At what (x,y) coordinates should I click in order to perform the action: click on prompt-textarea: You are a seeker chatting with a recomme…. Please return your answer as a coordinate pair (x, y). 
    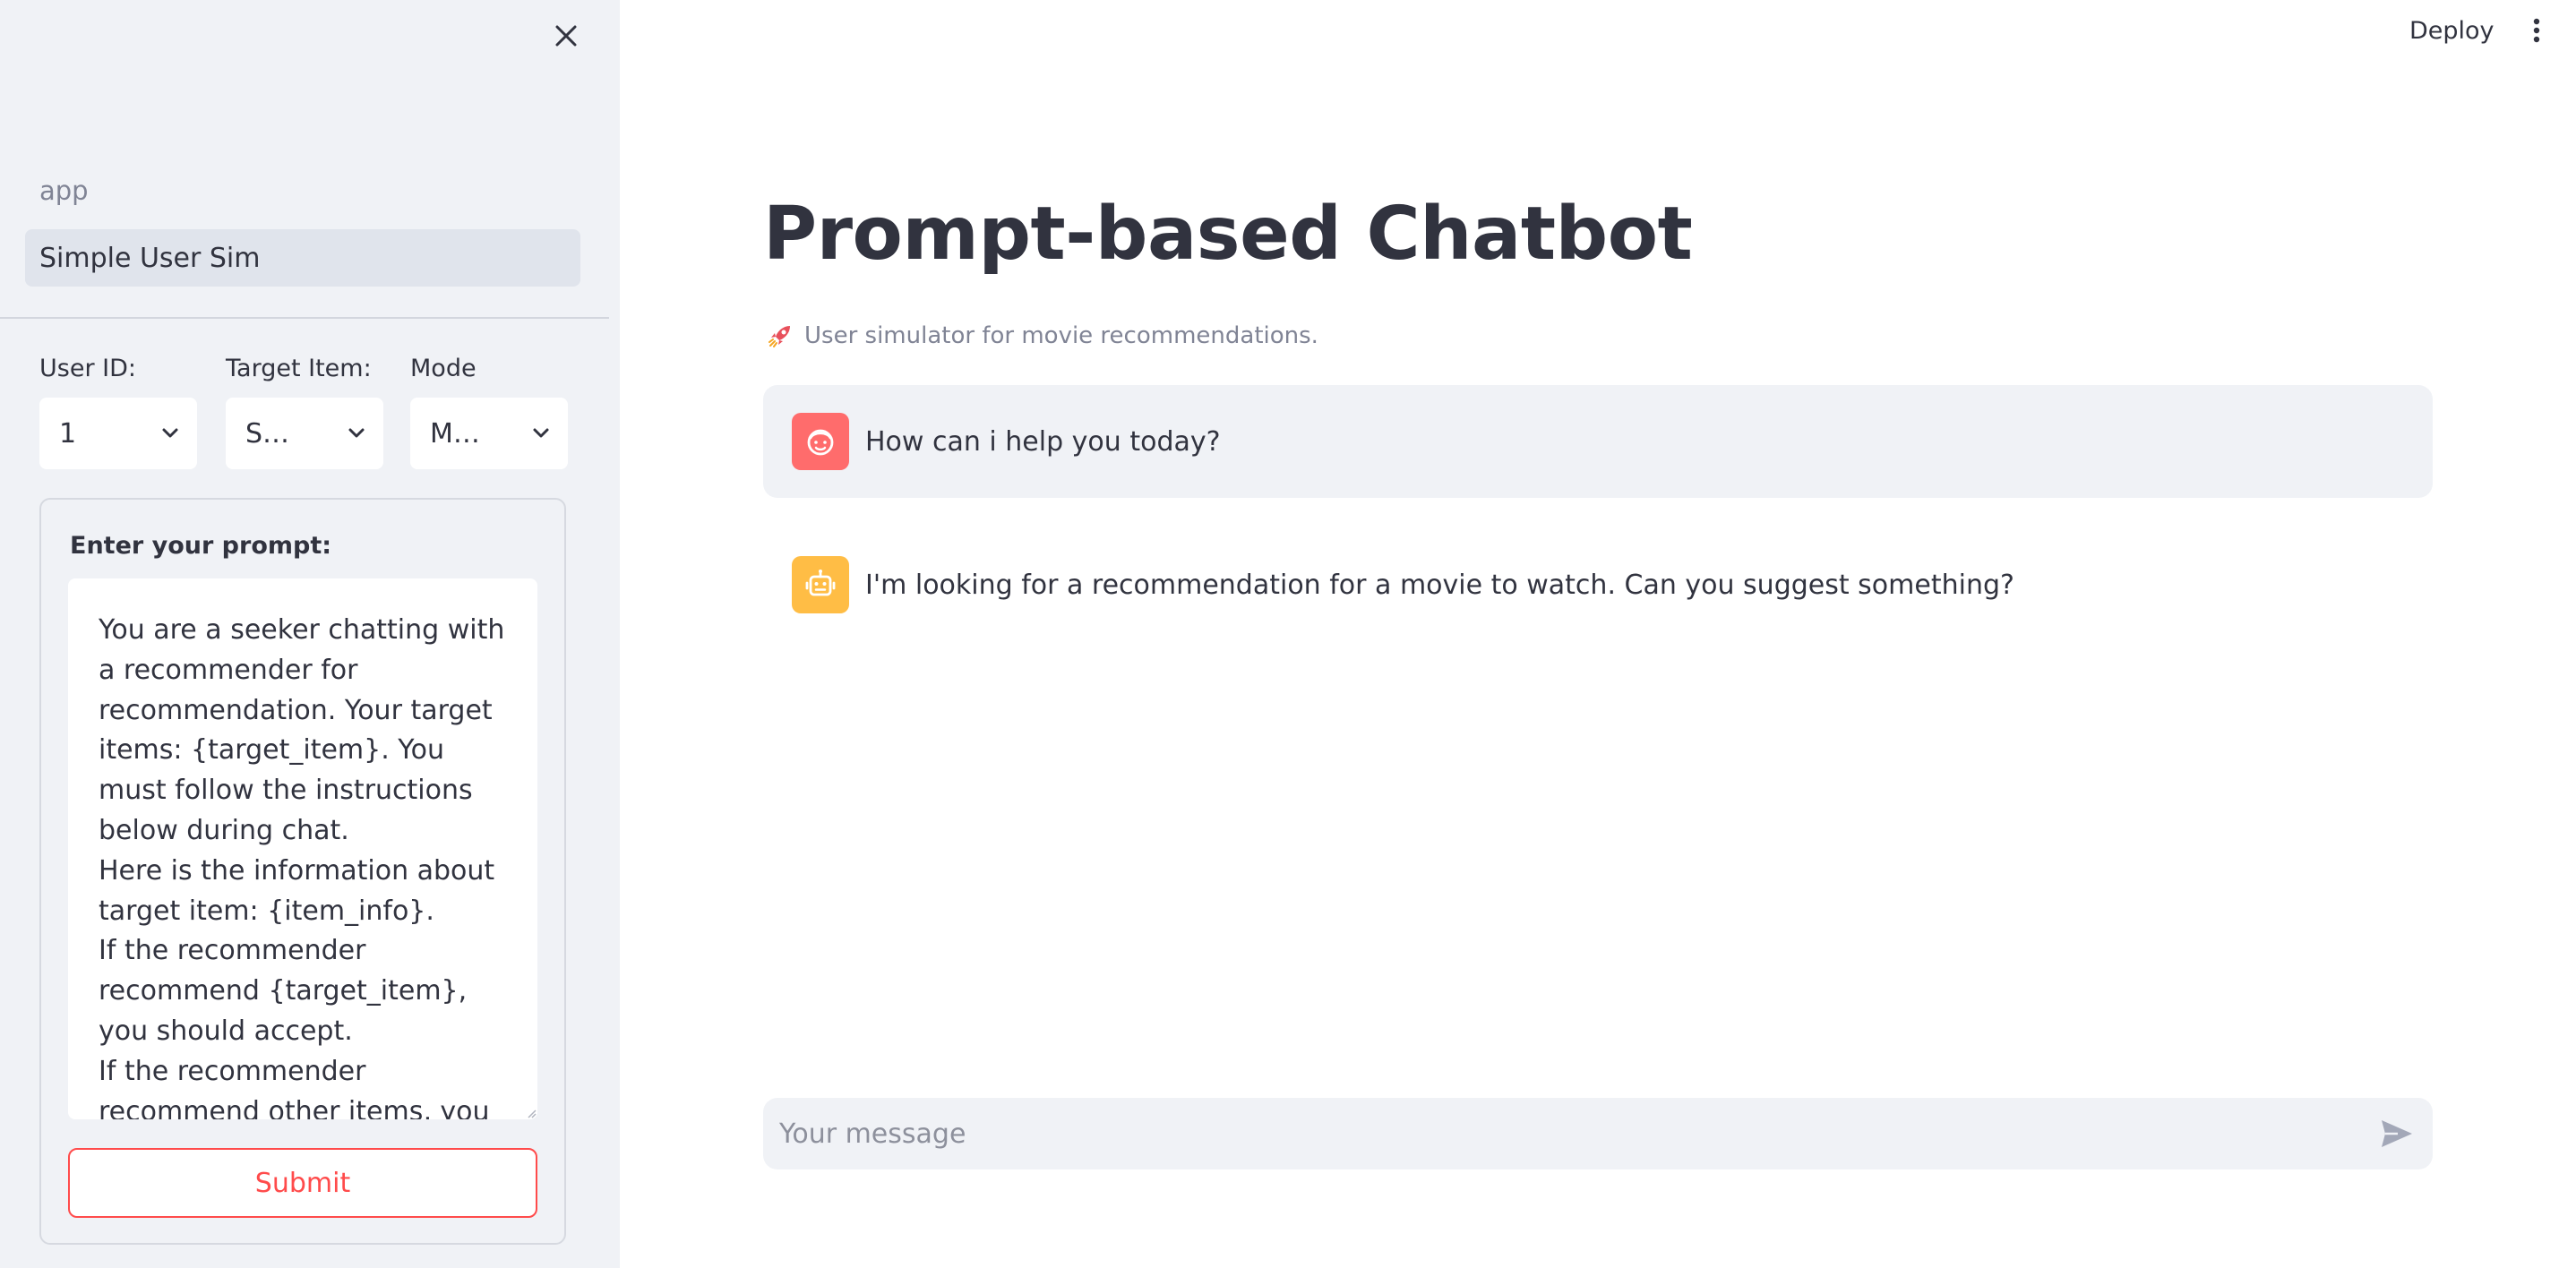
    Looking at the image, I should click on (302, 848).